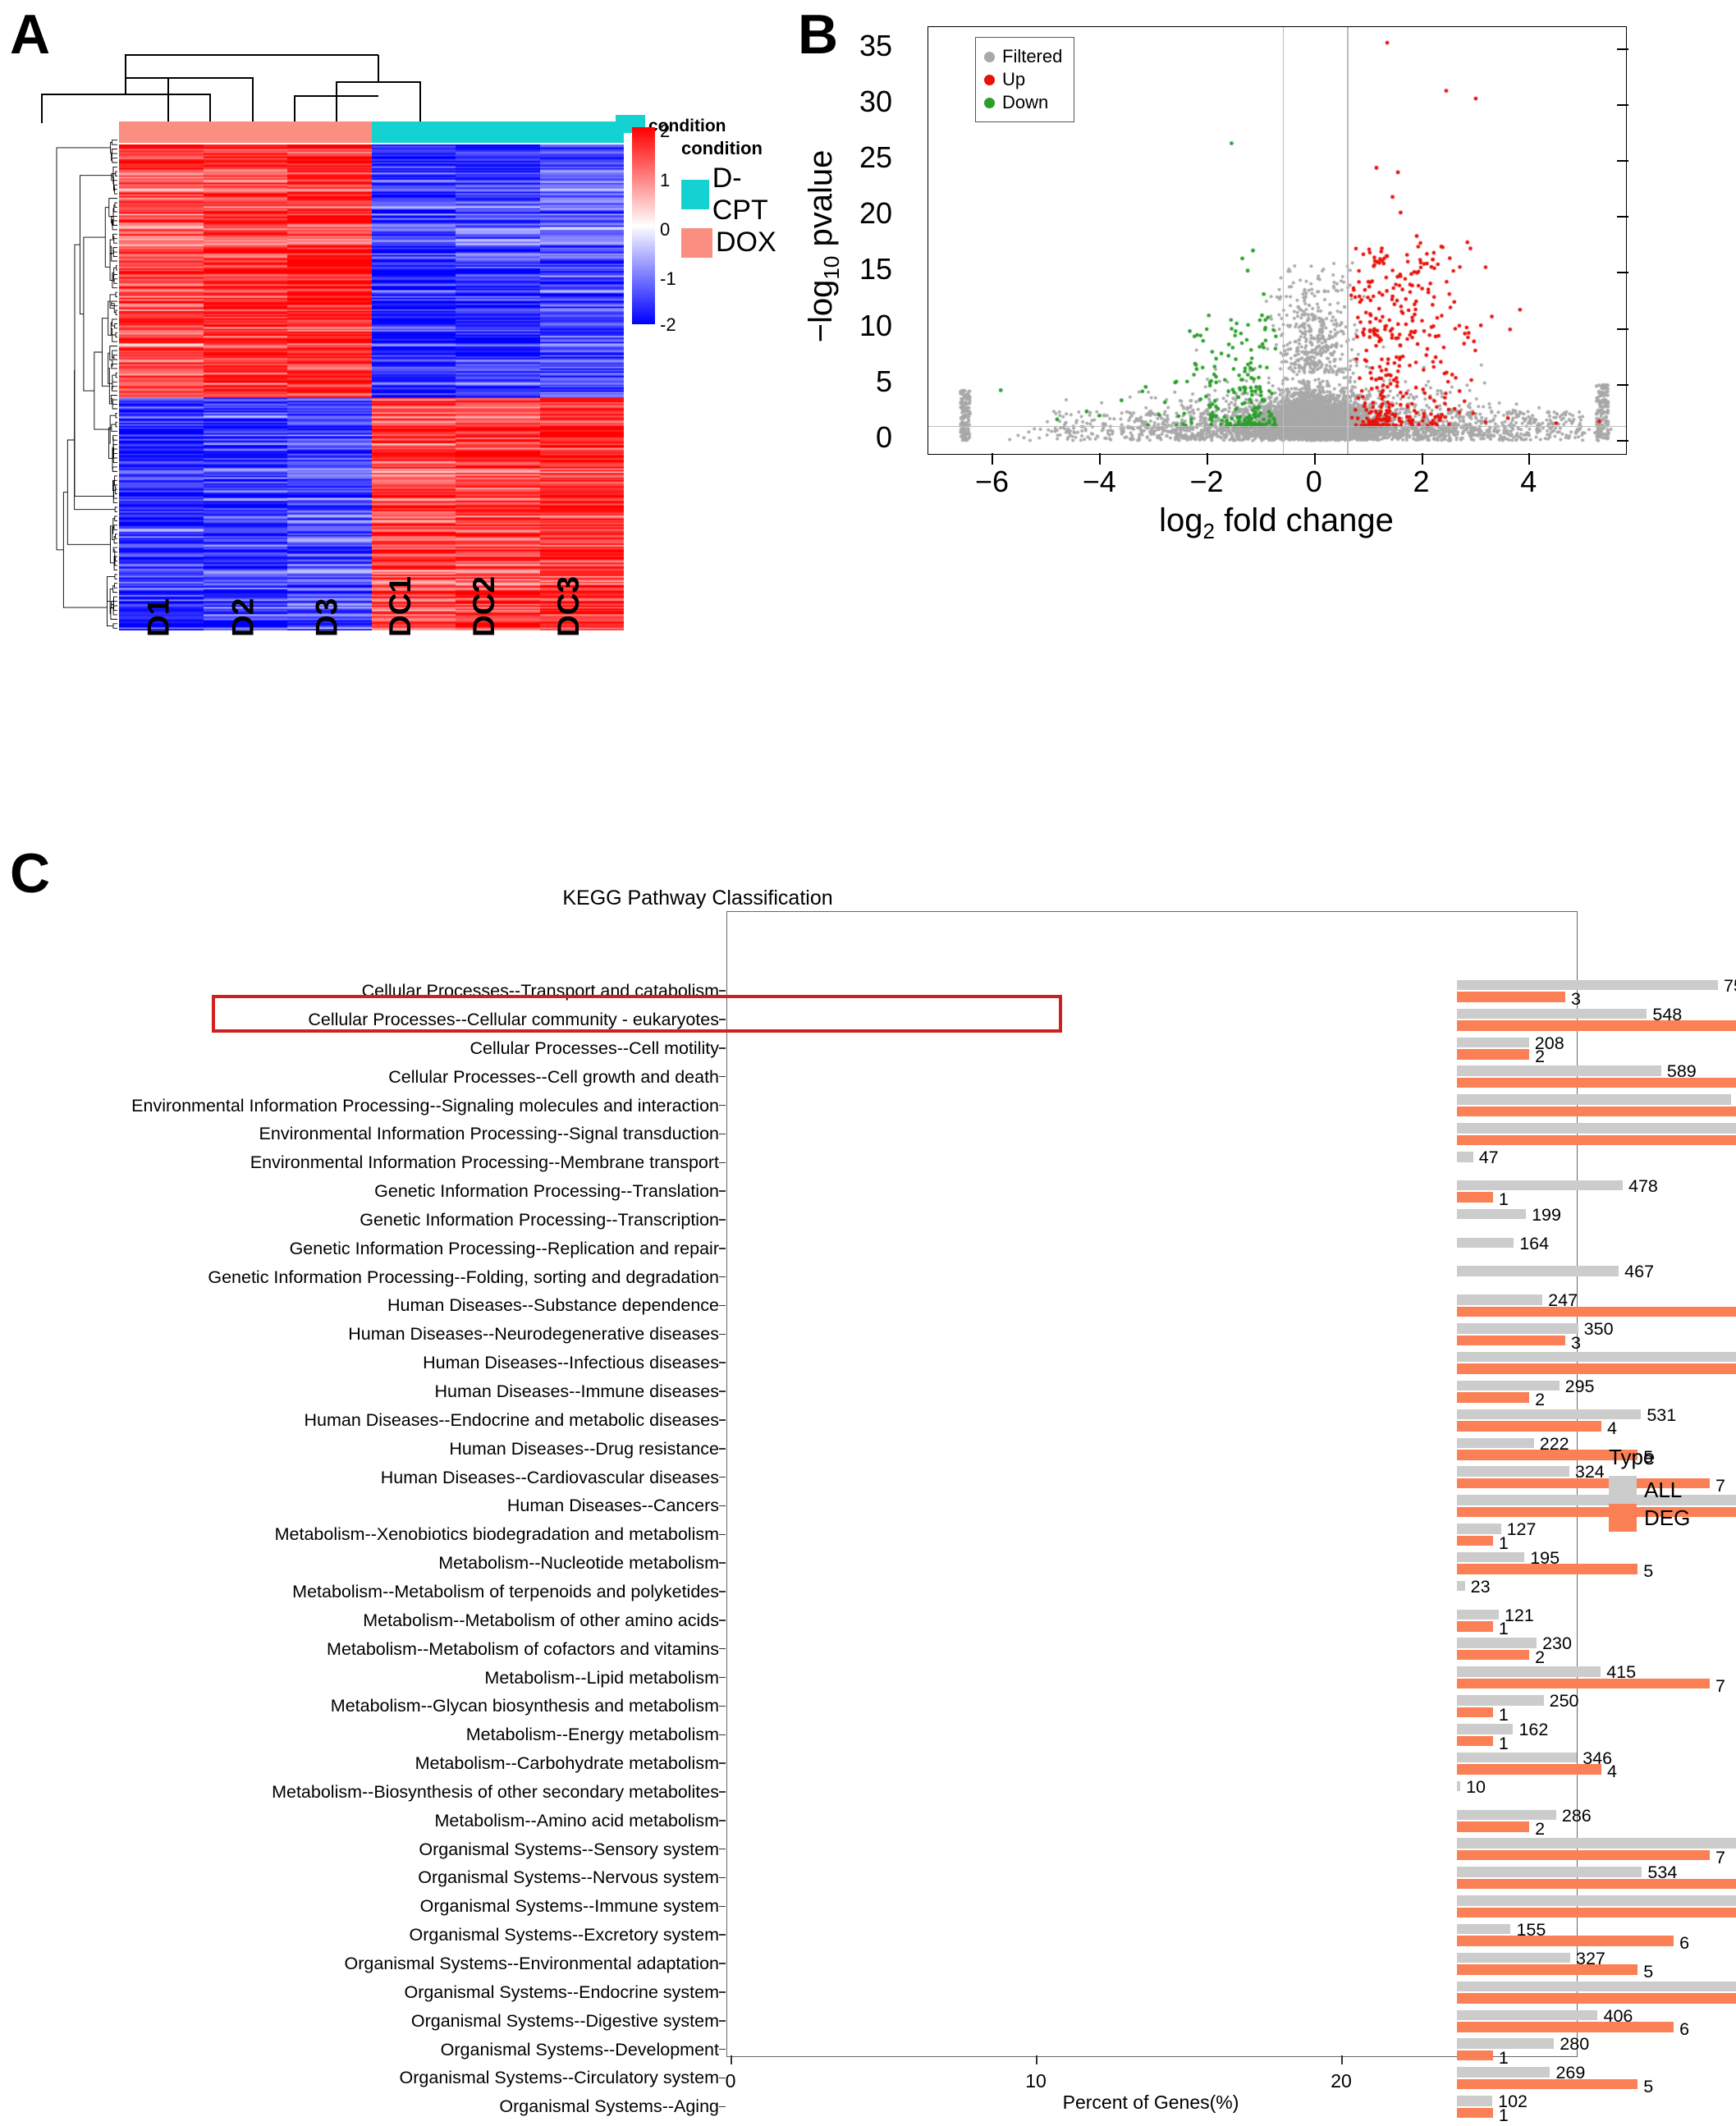 The image size is (1736, 2126). Describe the element at coordinates (1488, 1158) in the screenshot. I see `kegg-value-all: 47` at that location.